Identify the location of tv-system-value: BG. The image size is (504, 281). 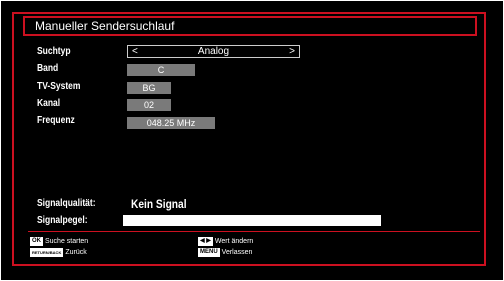
(149, 88).